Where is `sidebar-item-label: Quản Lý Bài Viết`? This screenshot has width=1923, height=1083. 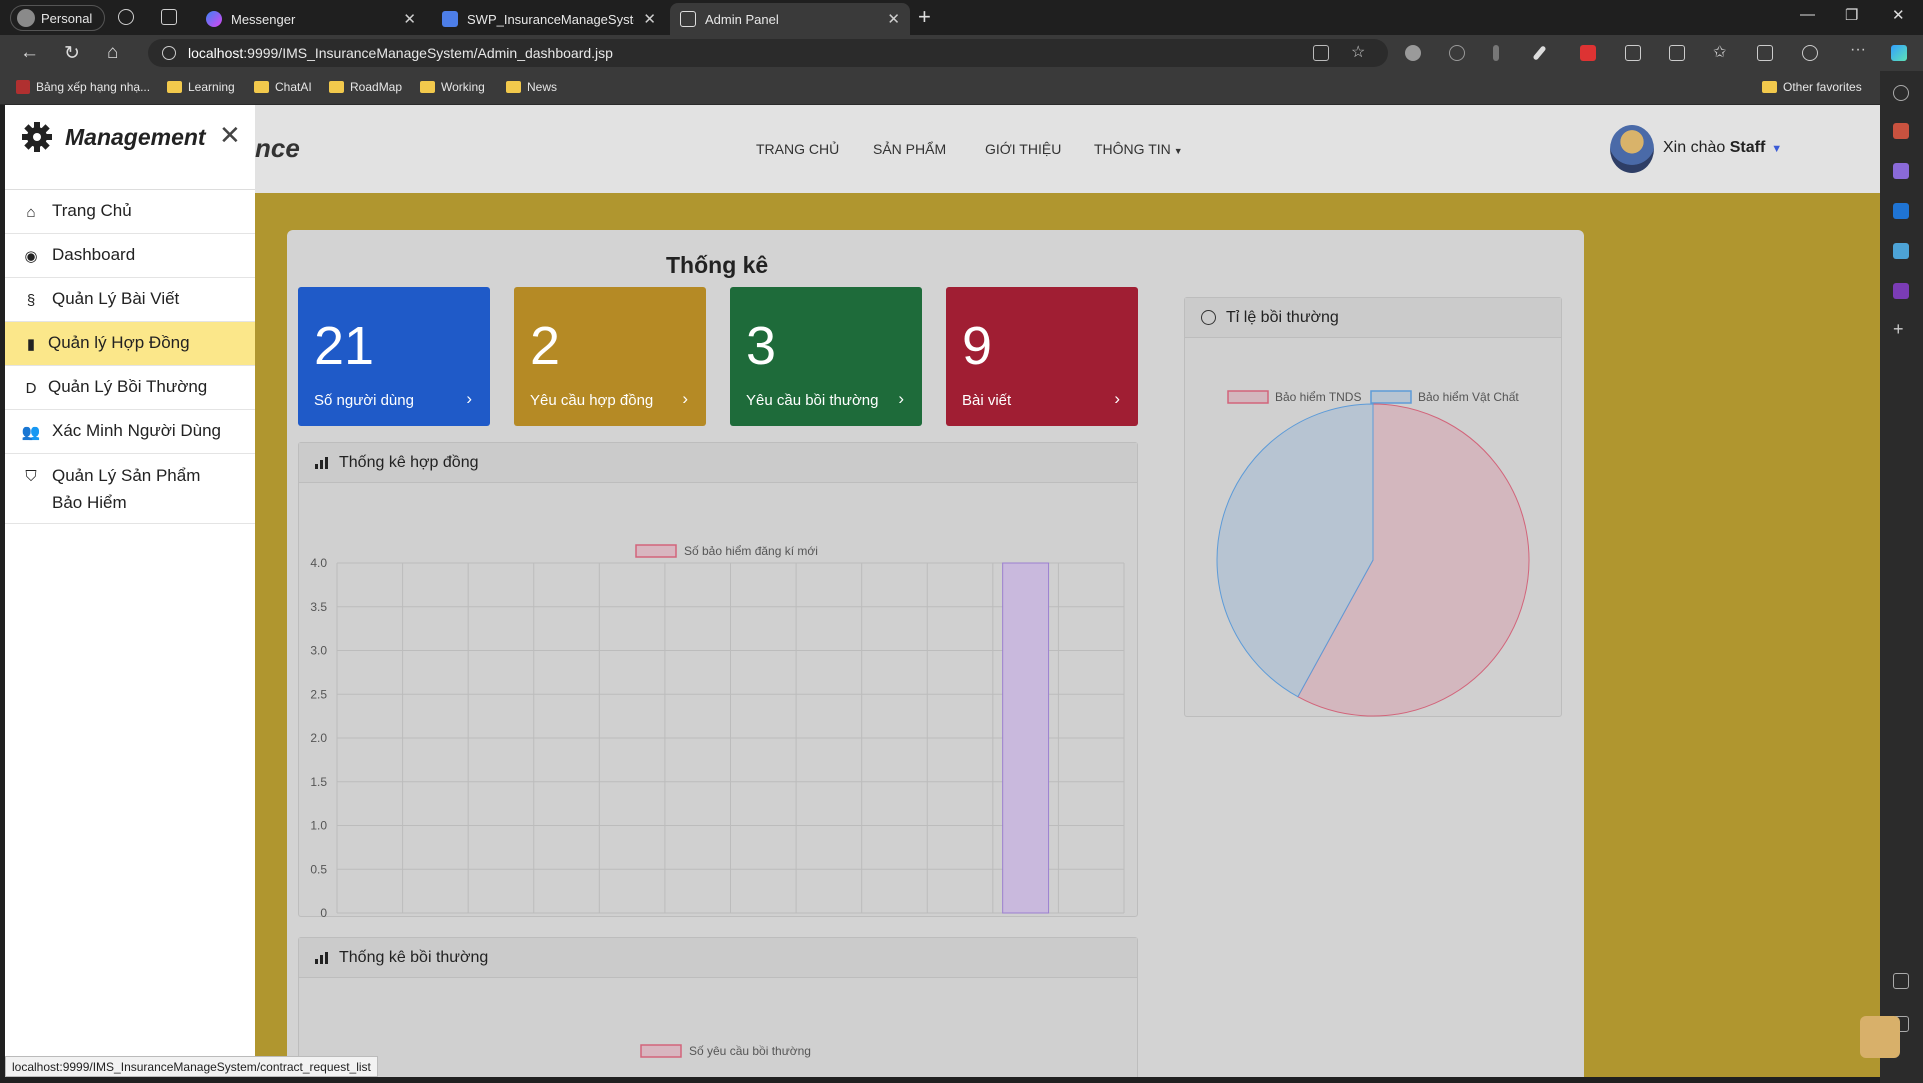
sidebar-item-label: Quản Lý Bài Viết is located at coordinates (116, 298).